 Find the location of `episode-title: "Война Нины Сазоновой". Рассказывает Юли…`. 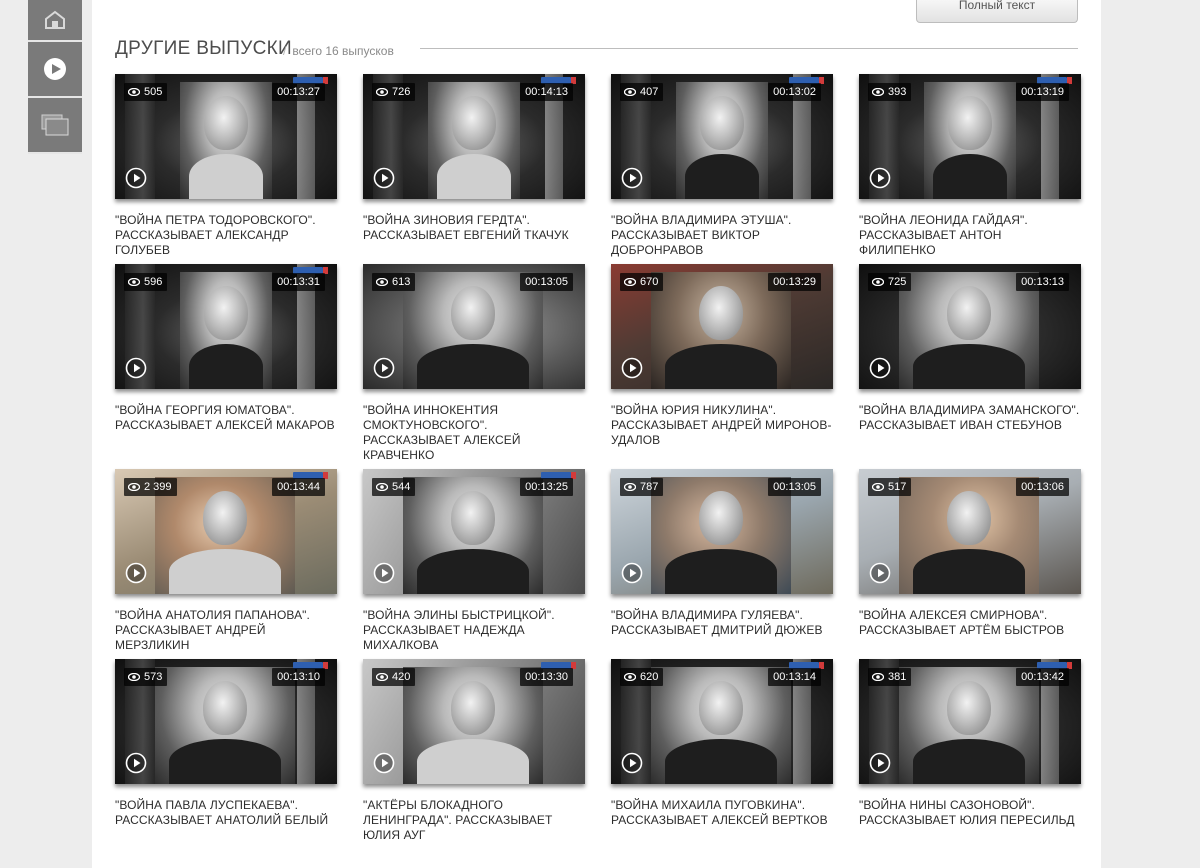

episode-title: "Война Нины Сазоновой". Рассказывает Юли… is located at coordinates (970, 813).